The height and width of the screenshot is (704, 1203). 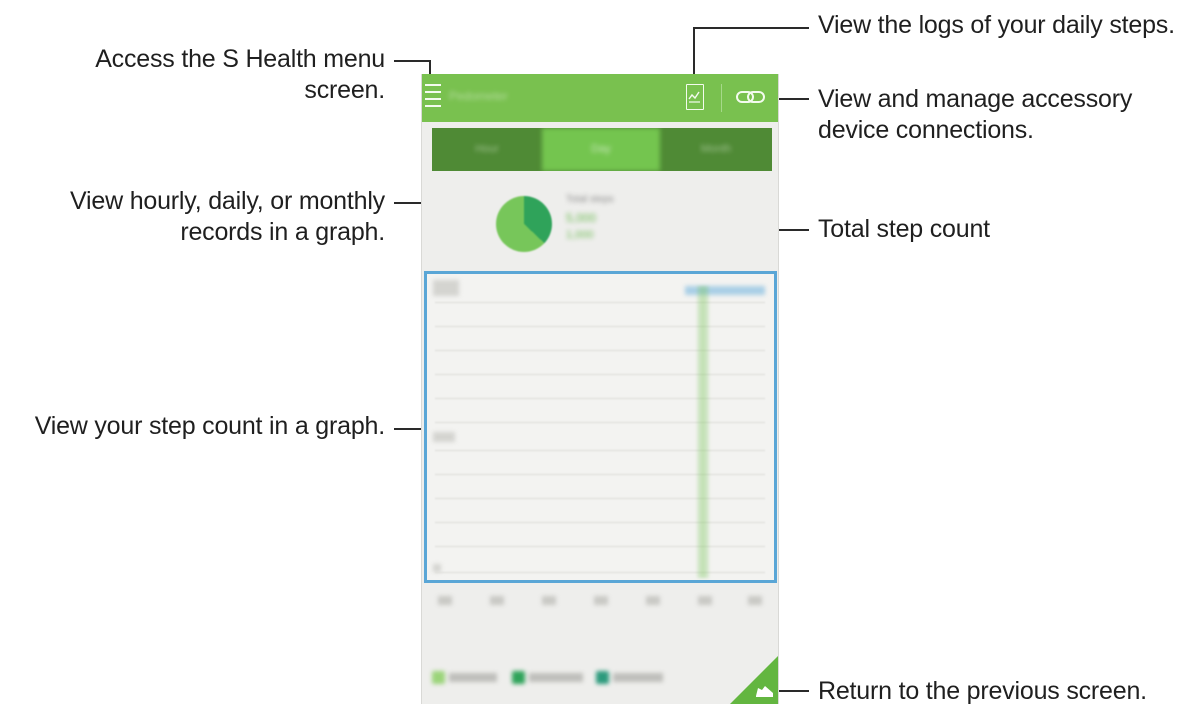 What do you see at coordinates (227, 201) in the screenshot?
I see `callout-records-line1: View hourly, daily, or monthly` at bounding box center [227, 201].